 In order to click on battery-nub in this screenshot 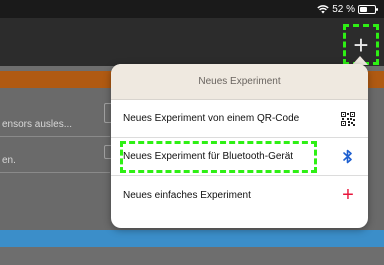, I will do `click(377, 9)`.